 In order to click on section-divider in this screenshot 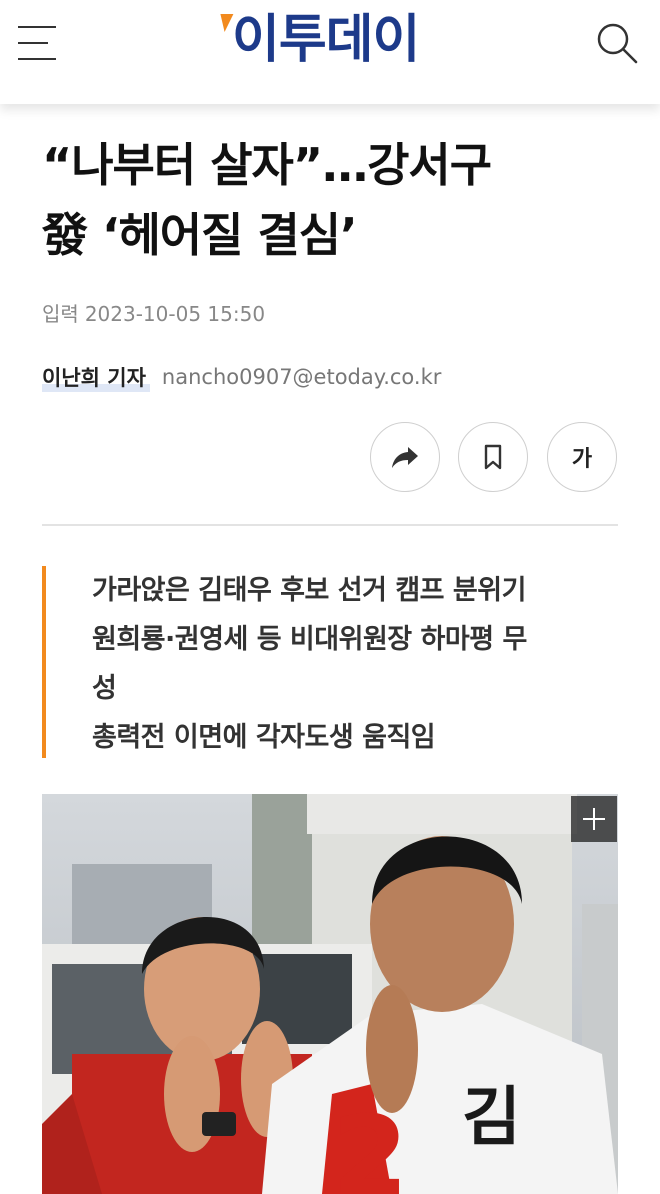, I will do `click(330, 525)`.